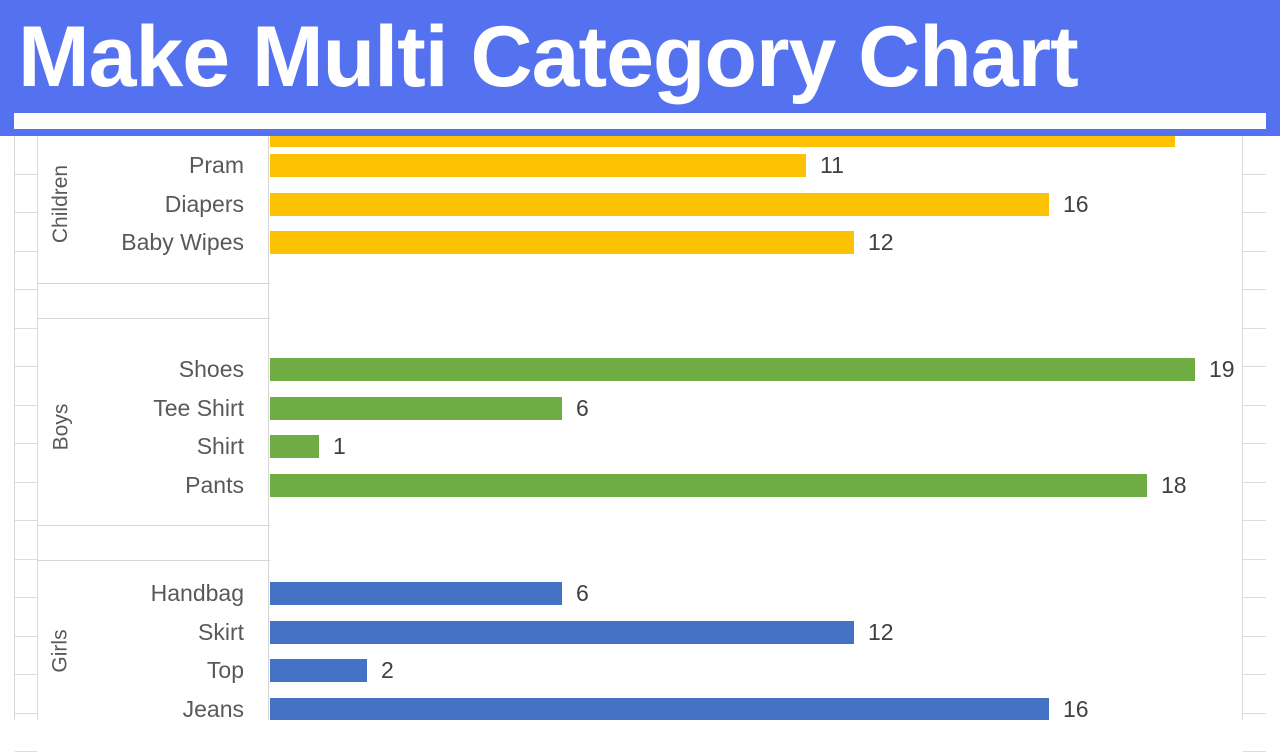 Image resolution: width=1280 pixels, height=752 pixels. I want to click on bar-value-label: 2, so click(387, 670).